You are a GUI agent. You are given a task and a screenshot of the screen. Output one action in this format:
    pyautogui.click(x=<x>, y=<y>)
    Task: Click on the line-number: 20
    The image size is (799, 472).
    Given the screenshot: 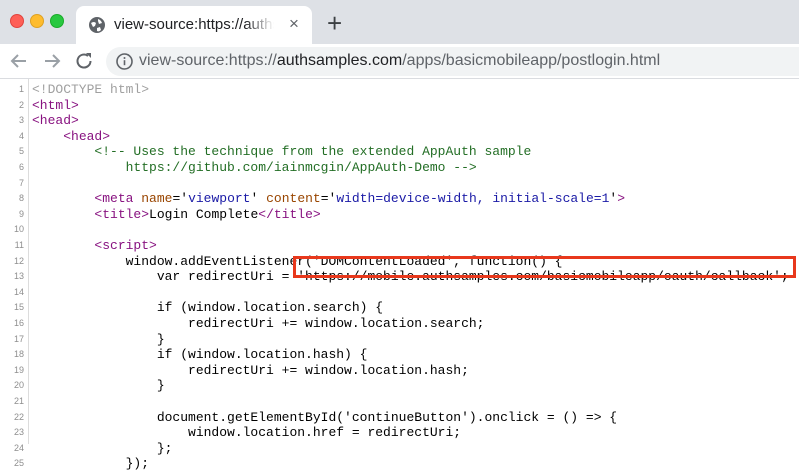 What is the action you would take?
    pyautogui.click(x=18, y=385)
    